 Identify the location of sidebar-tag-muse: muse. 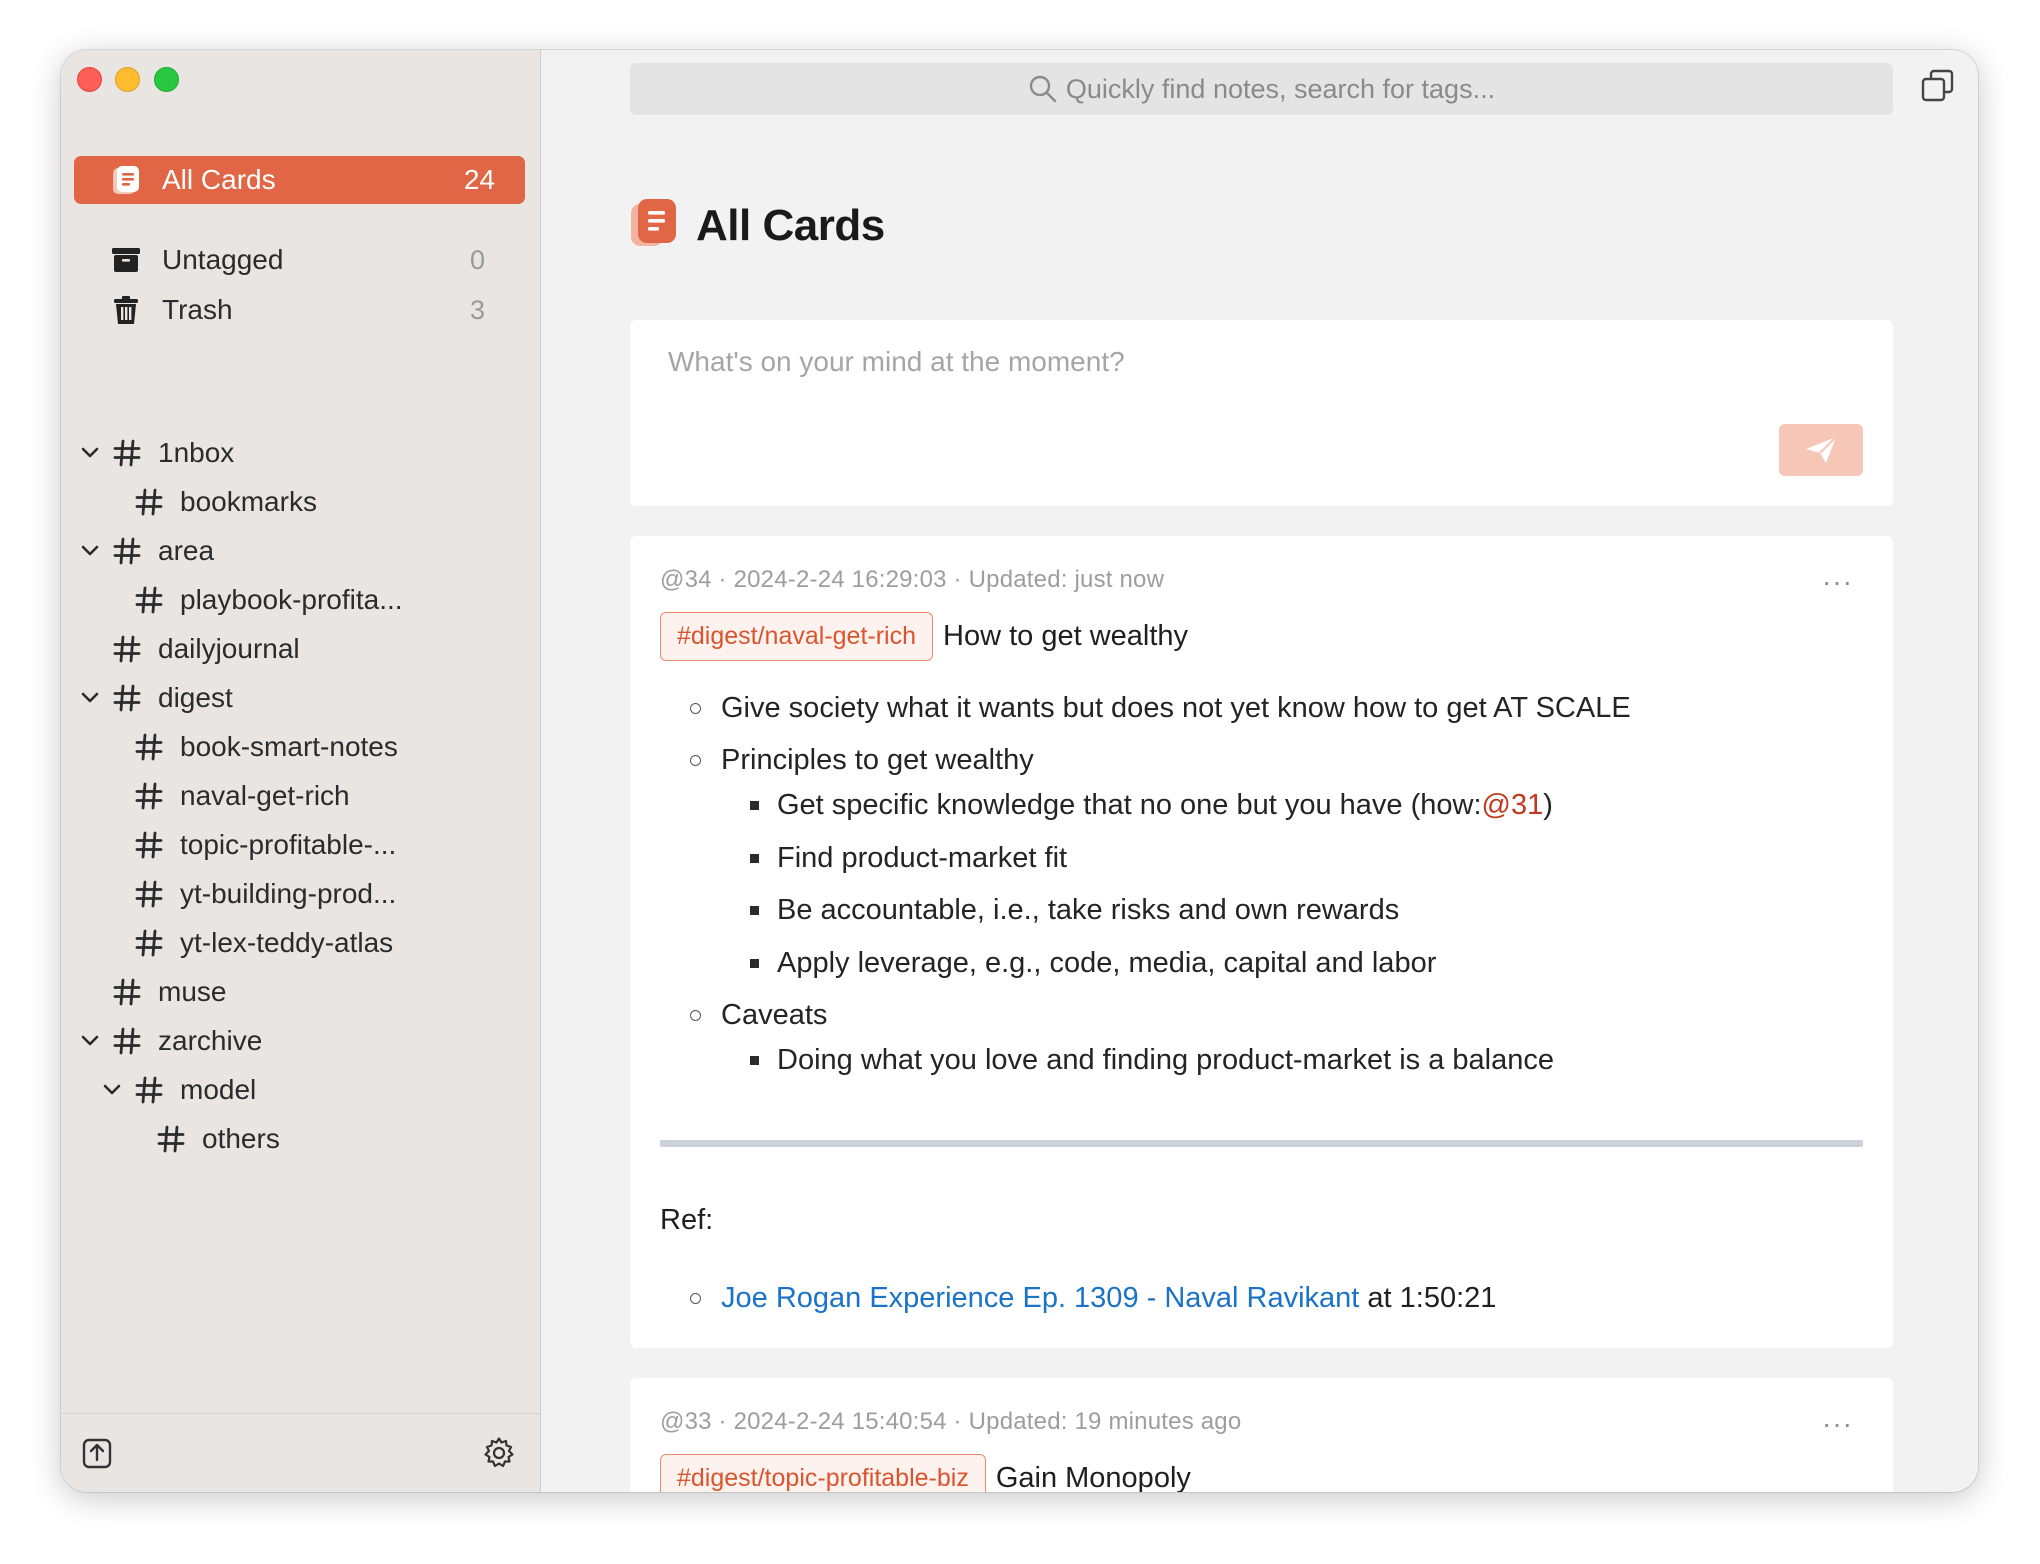
(168, 992).